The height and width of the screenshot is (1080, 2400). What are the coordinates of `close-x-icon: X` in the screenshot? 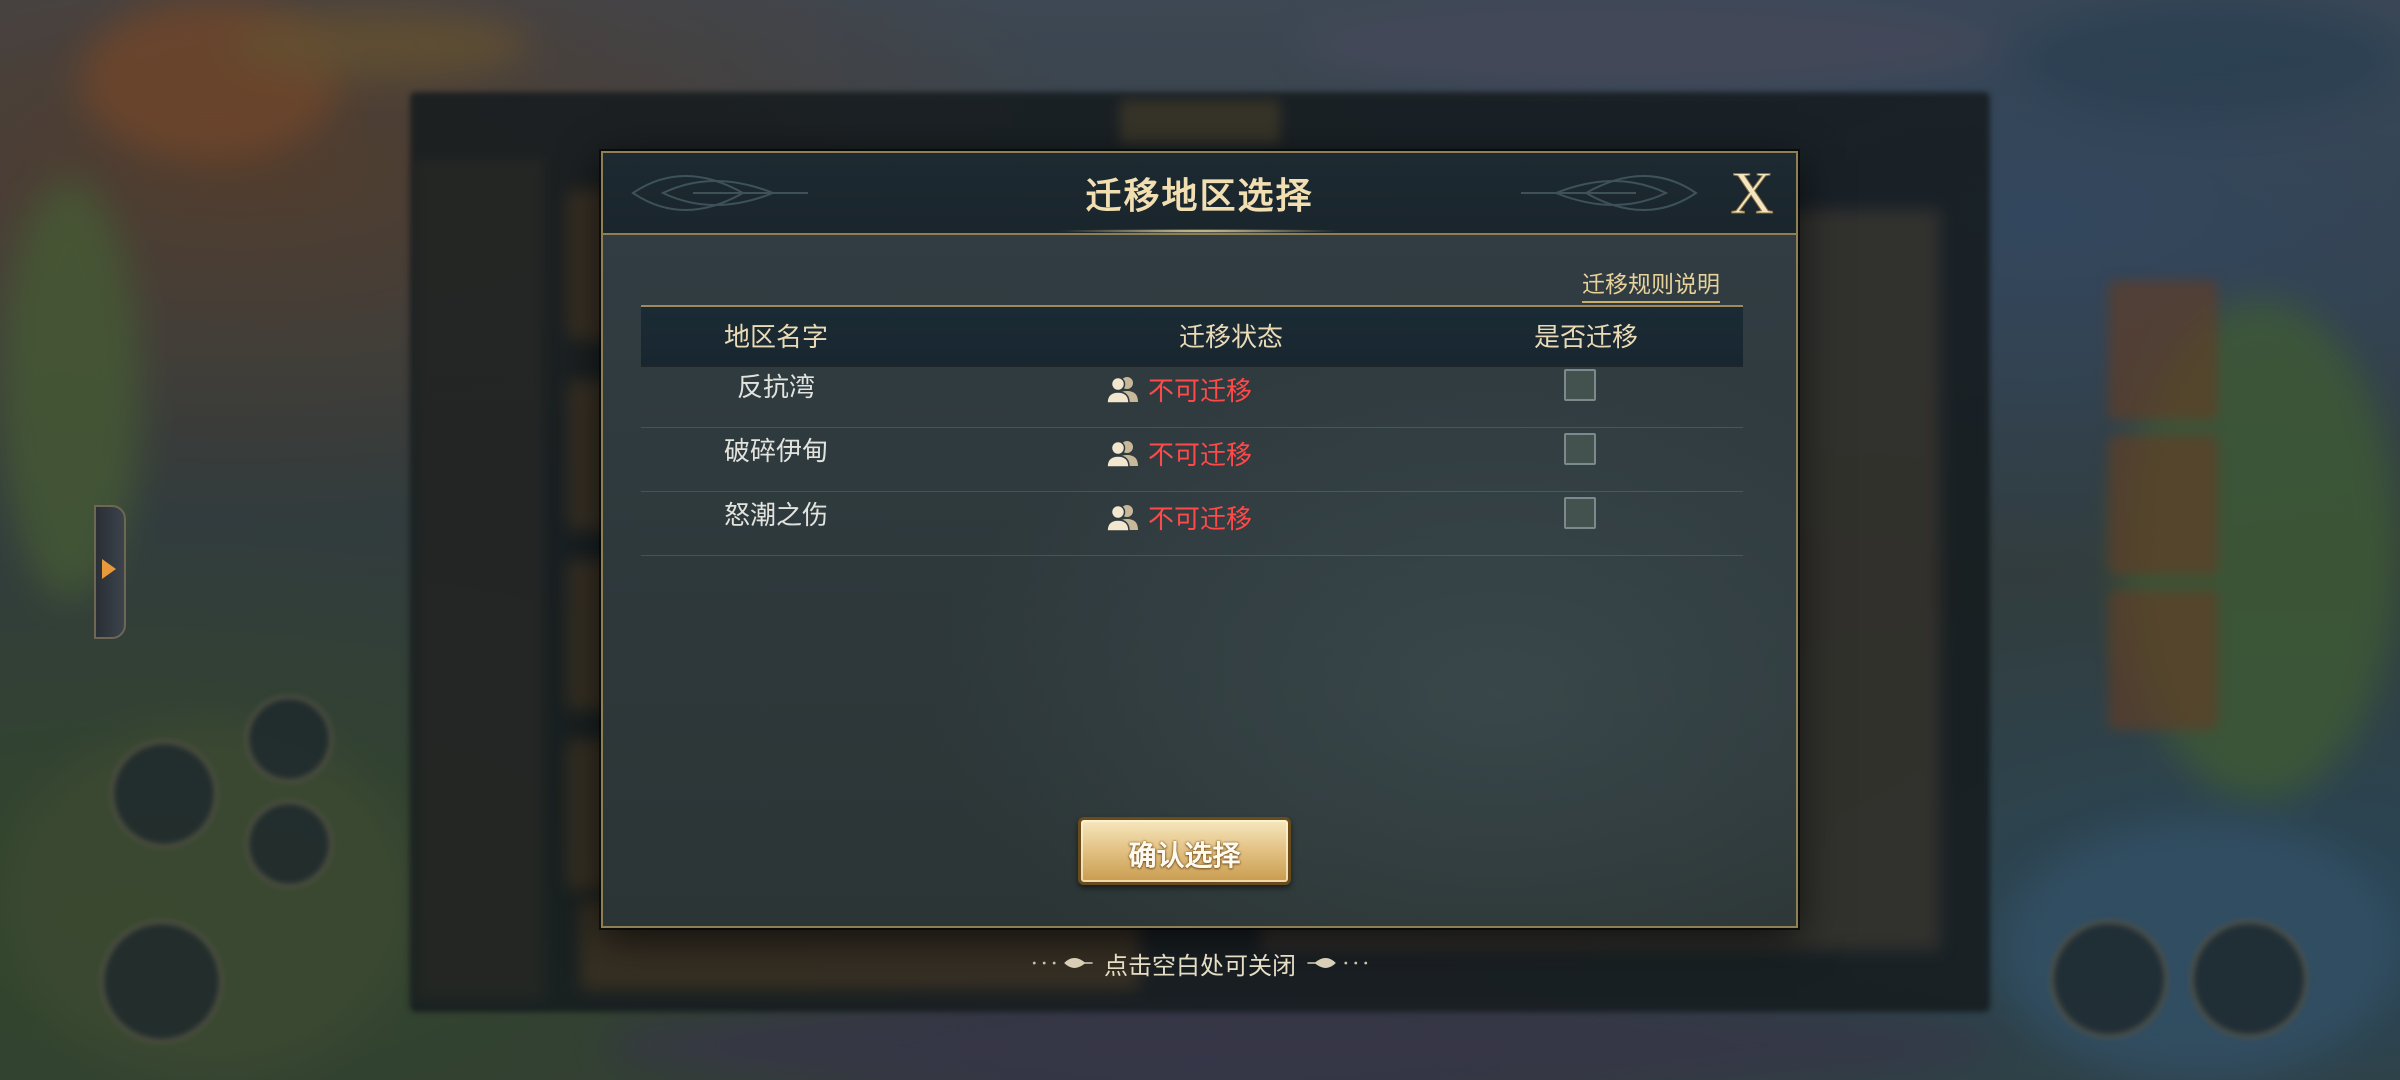 It's located at (1752, 193).